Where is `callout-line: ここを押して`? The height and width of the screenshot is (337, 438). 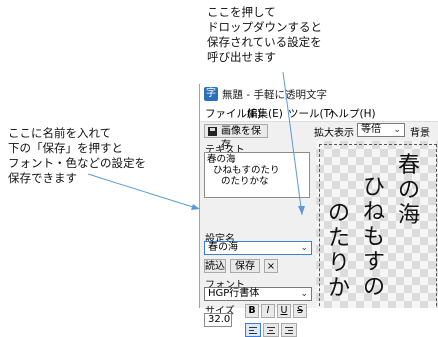 callout-line: ここを押して is located at coordinates (241, 12).